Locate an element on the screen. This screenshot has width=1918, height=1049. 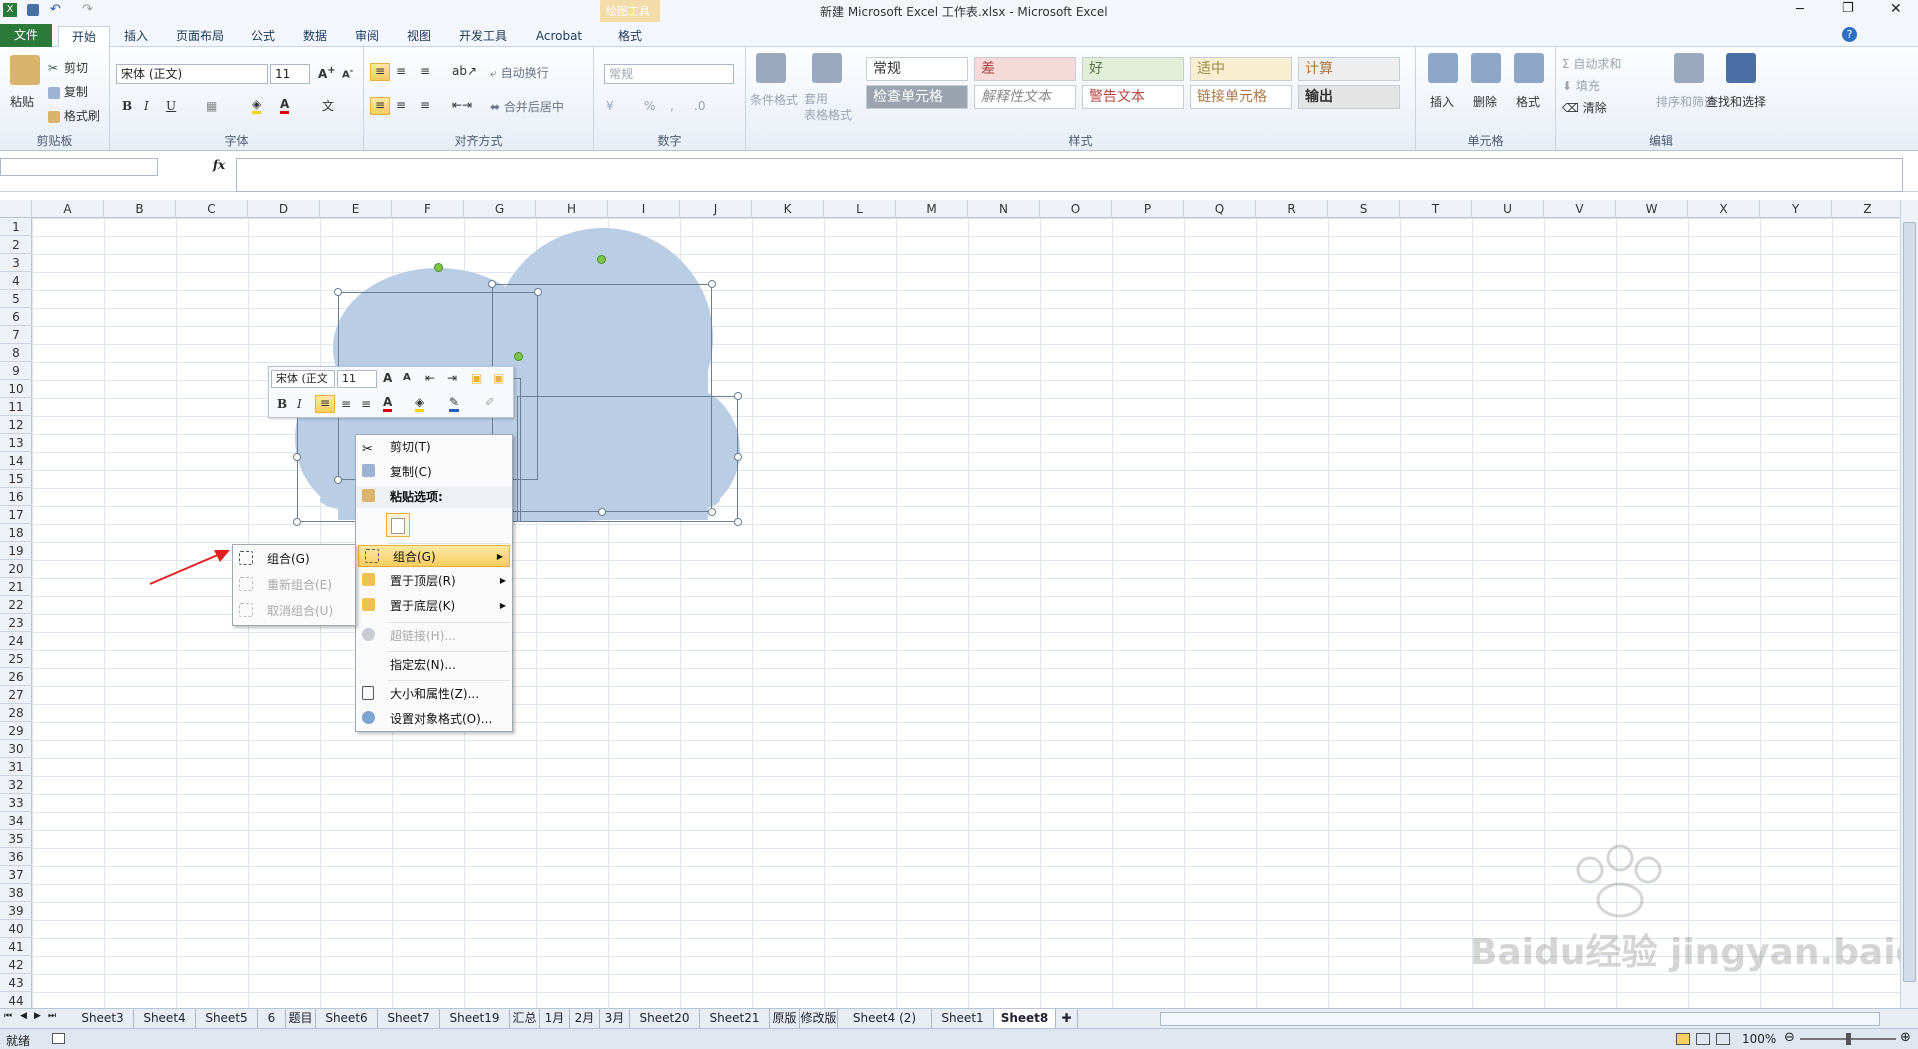
sheet-tab: Sheet3 is located at coordinates (103, 1018).